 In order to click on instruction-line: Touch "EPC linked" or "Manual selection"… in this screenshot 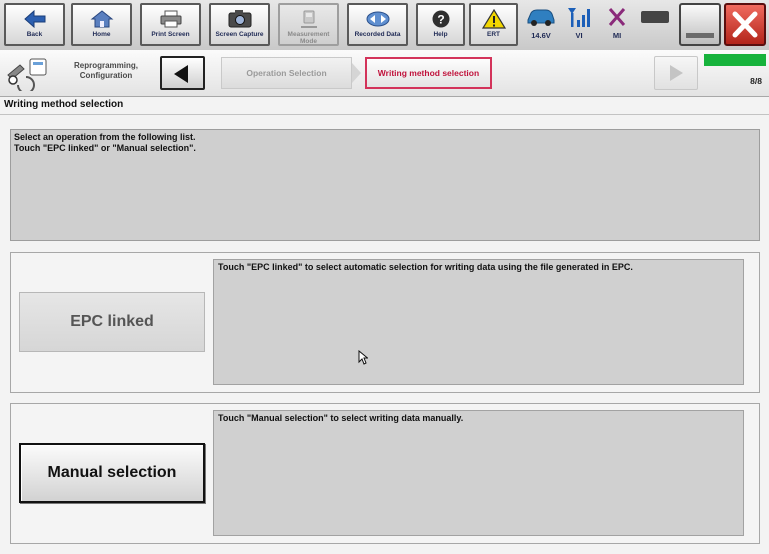, I will do `click(105, 148)`.